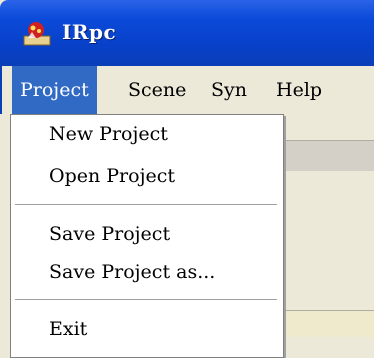 Image resolution: width=374 pixels, height=358 pixels. What do you see at coordinates (157, 90) in the screenshot?
I see `menu-scene: Scene` at bounding box center [157, 90].